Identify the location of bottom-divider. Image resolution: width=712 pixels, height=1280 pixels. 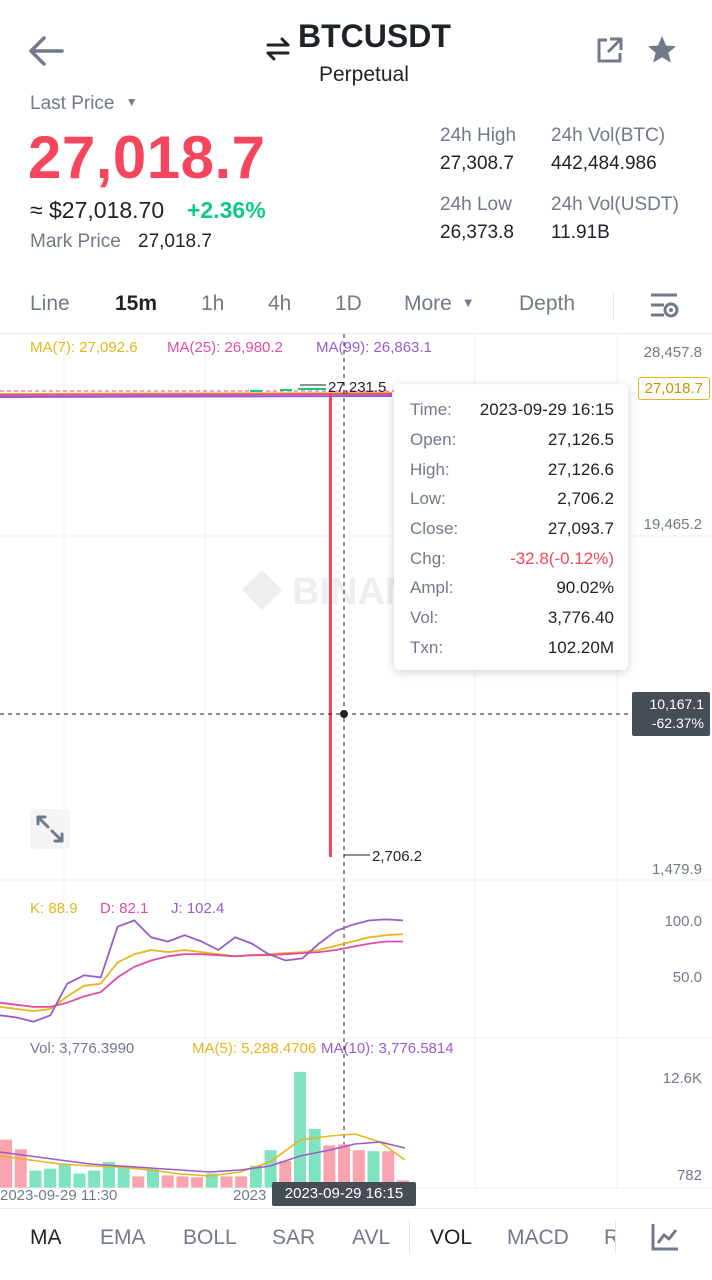
(356, 1208).